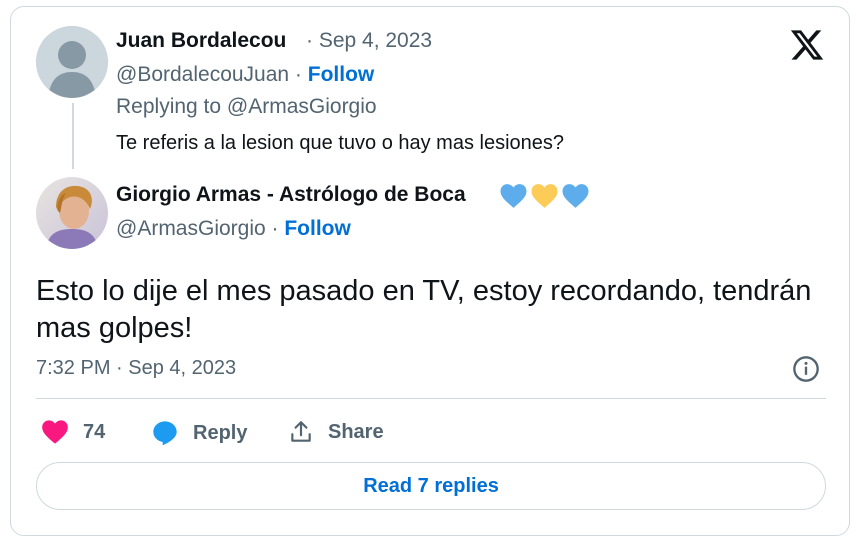 This screenshot has width=856, height=546. What do you see at coordinates (209, 74) in the screenshot?
I see `parent-handle: @BordalecouJuan ·` at bounding box center [209, 74].